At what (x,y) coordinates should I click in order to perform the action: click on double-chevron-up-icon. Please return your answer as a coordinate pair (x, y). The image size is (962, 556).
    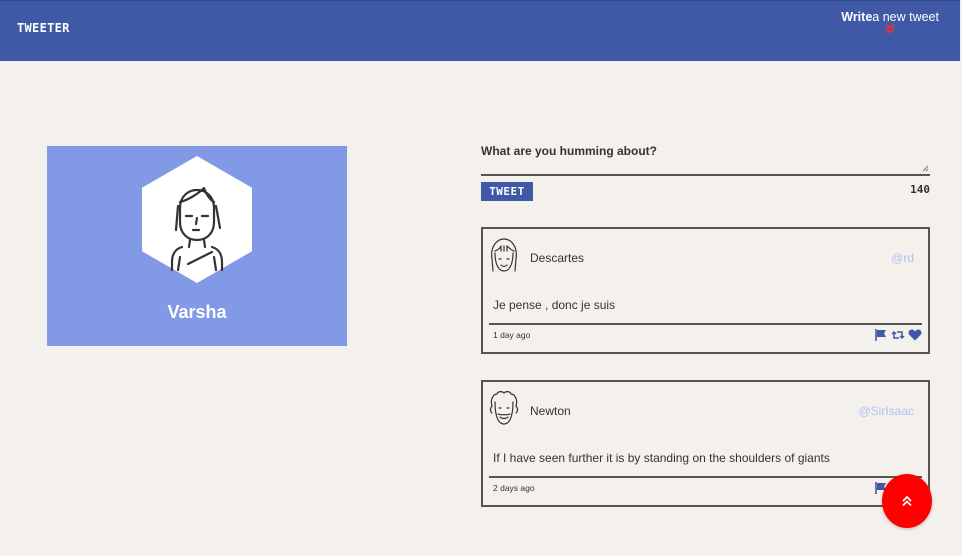
    Looking at the image, I should click on (907, 501).